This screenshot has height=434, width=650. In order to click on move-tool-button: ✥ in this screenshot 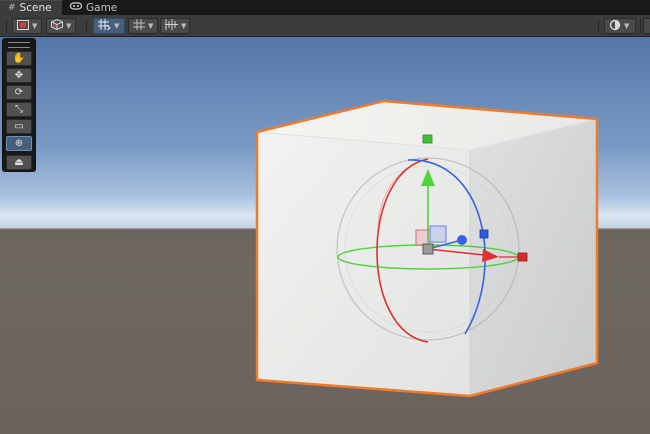, I will do `click(19, 75)`.